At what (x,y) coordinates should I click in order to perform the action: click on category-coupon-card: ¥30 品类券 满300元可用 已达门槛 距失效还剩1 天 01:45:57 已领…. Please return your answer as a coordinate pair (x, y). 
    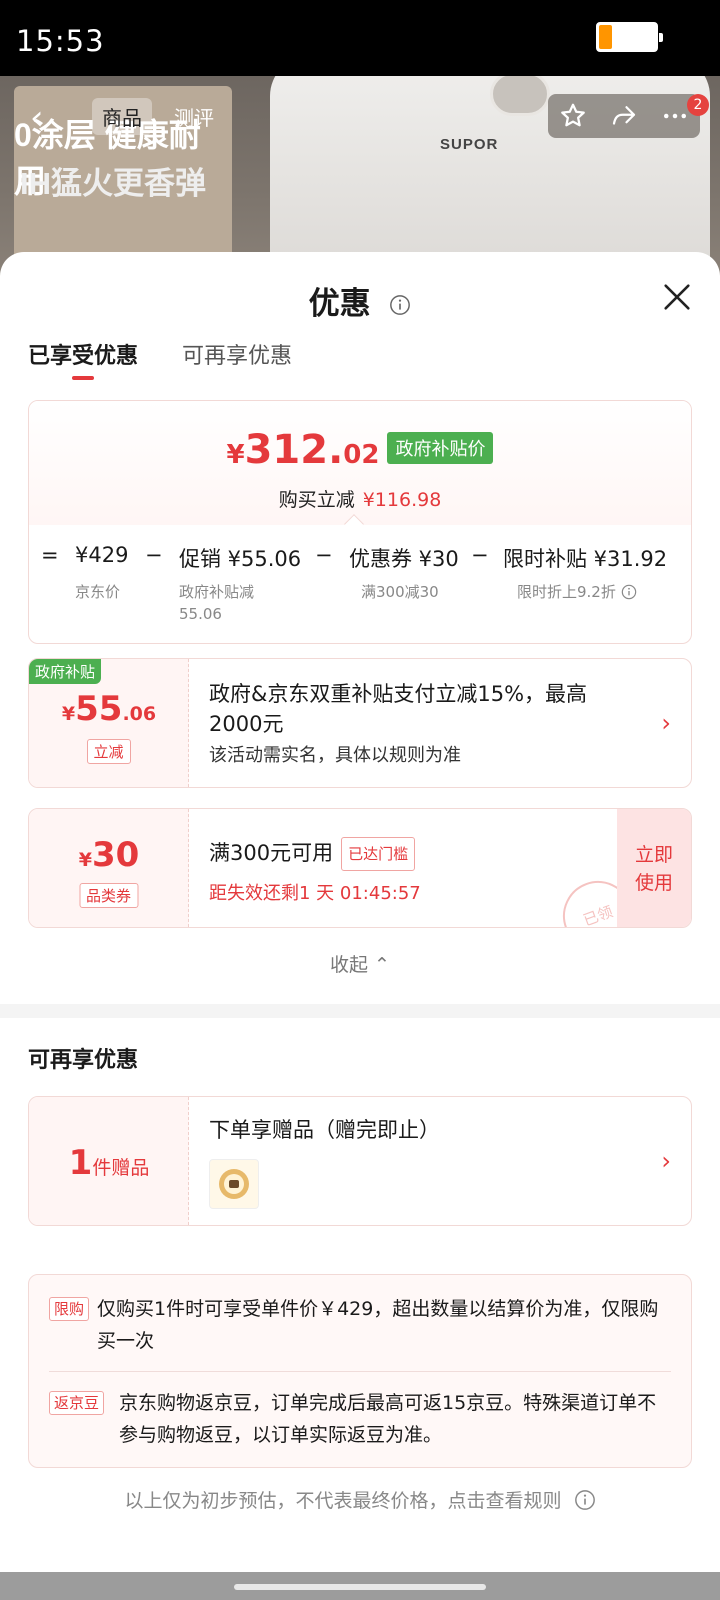
    Looking at the image, I should click on (360, 868).